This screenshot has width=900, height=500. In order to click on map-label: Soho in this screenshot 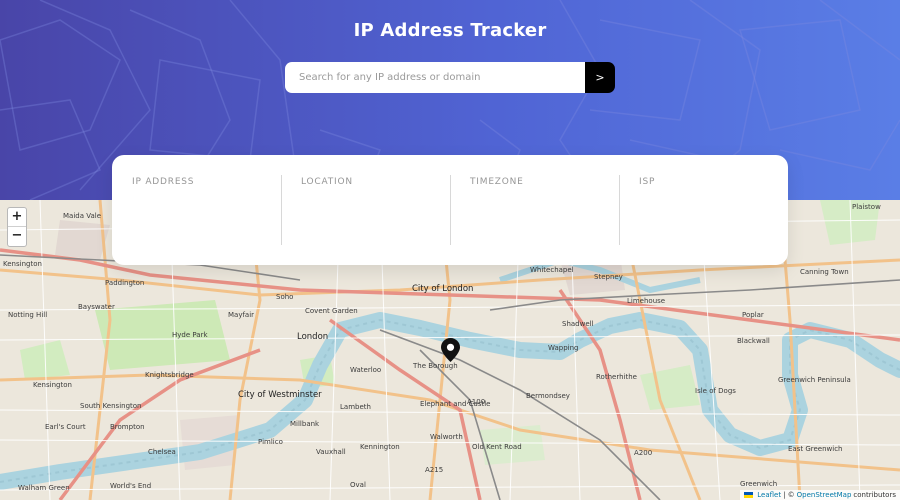, I will do `click(285, 297)`.